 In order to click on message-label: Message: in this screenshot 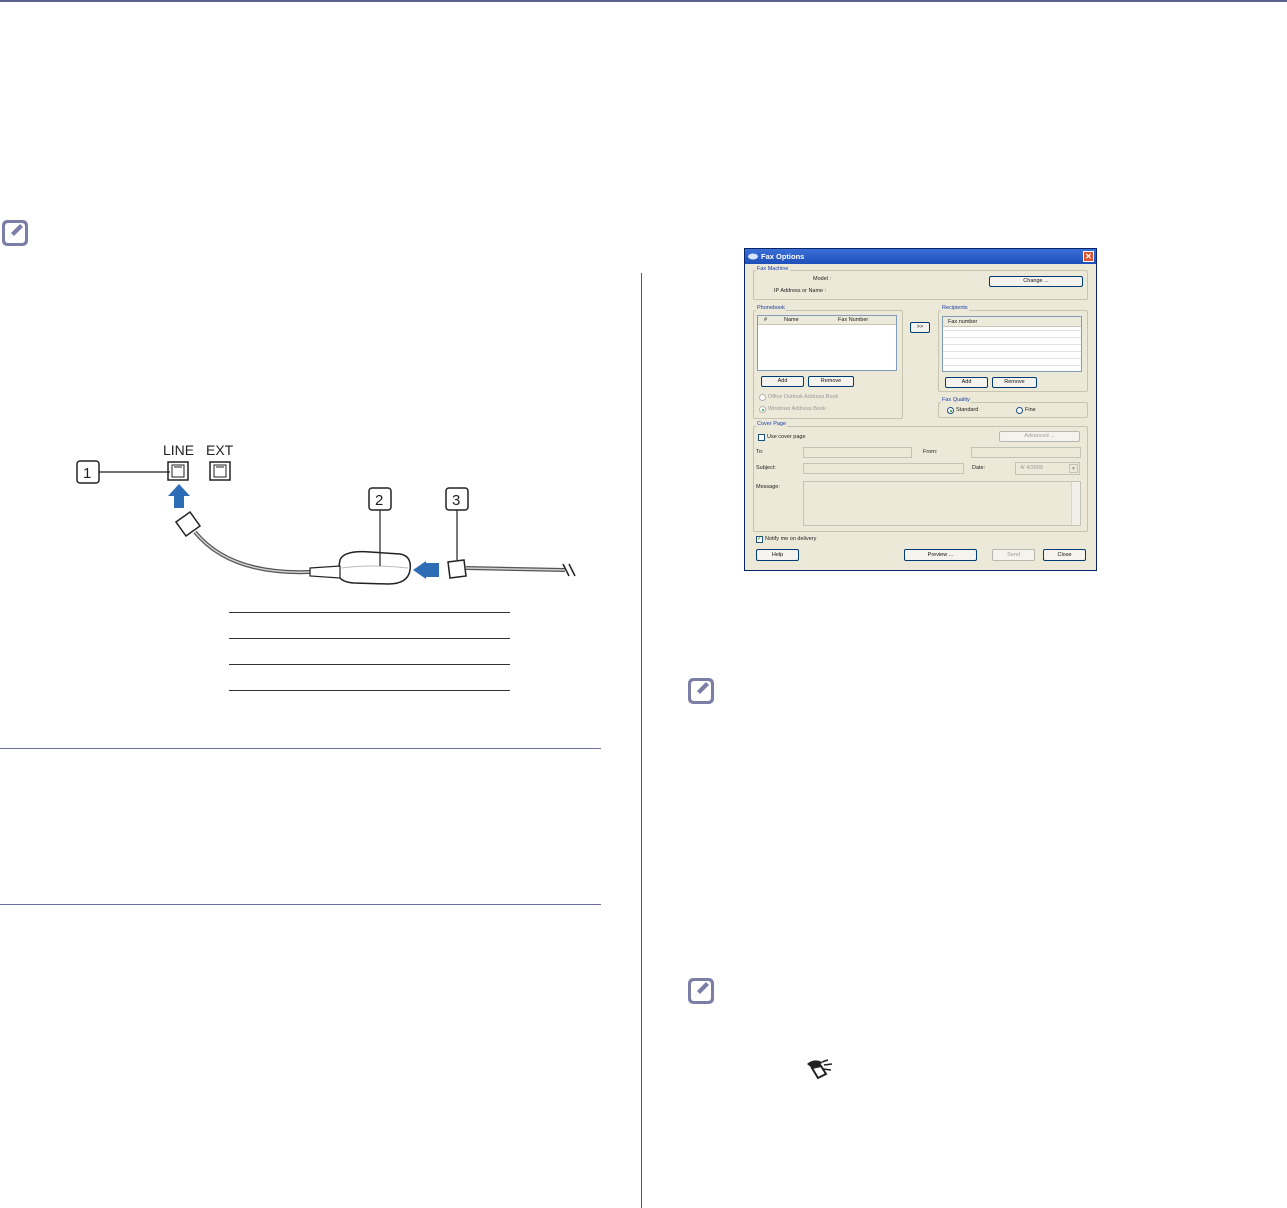, I will do `click(768, 487)`.